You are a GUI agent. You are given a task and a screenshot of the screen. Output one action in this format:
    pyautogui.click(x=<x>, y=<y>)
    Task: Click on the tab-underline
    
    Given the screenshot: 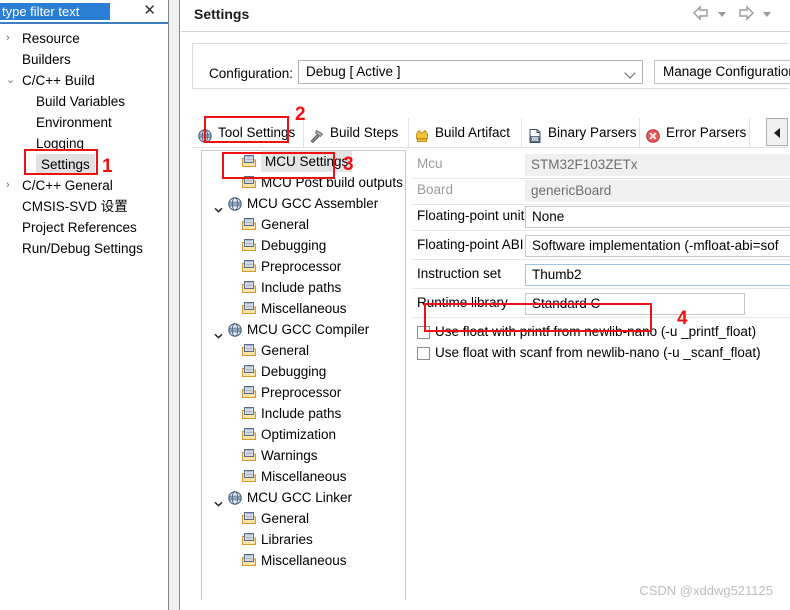 What is the action you would take?
    pyautogui.click(x=490, y=147)
    